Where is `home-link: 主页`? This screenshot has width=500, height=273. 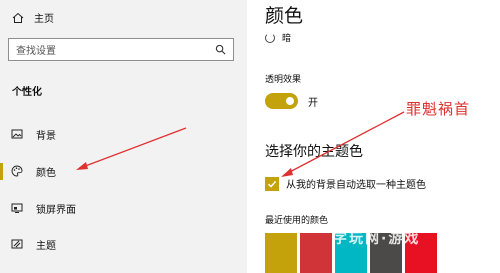 home-link: 主页 is located at coordinates (33, 17).